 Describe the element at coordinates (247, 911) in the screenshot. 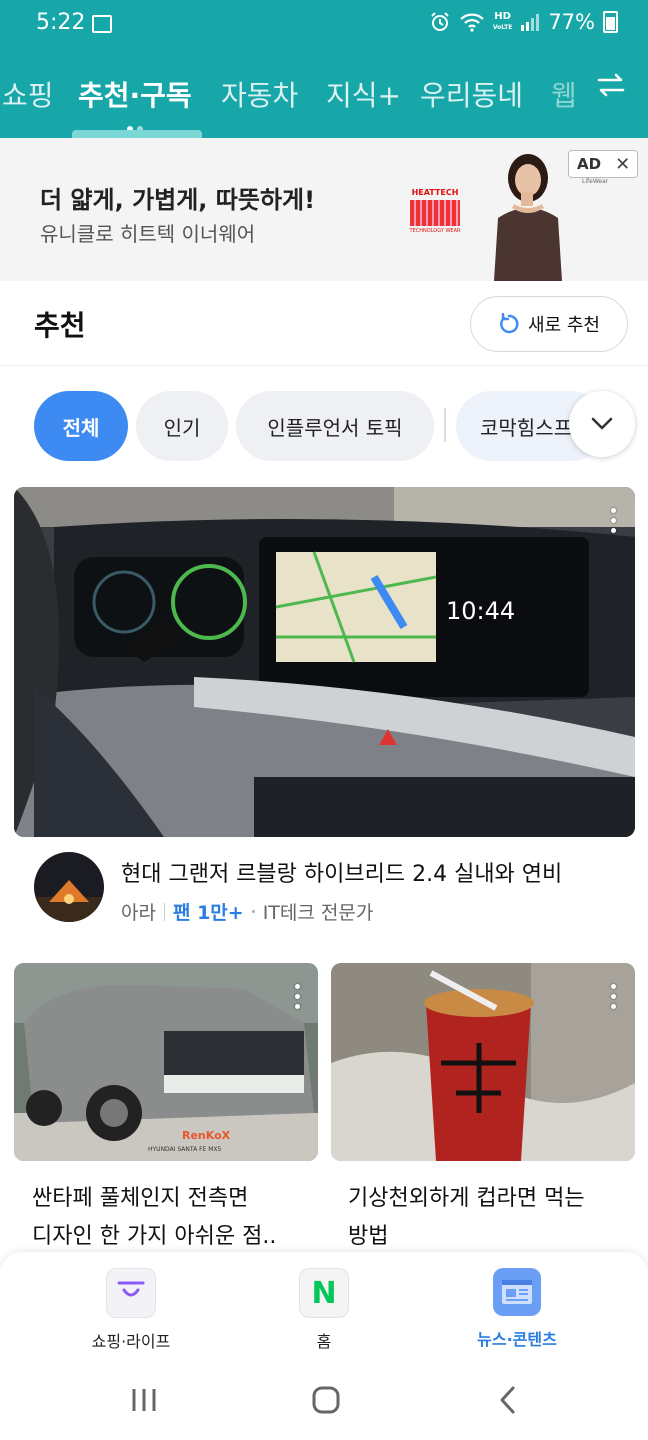

I see `main-card-meta: 아라 팬 1만+ IT테크 전문가` at that location.